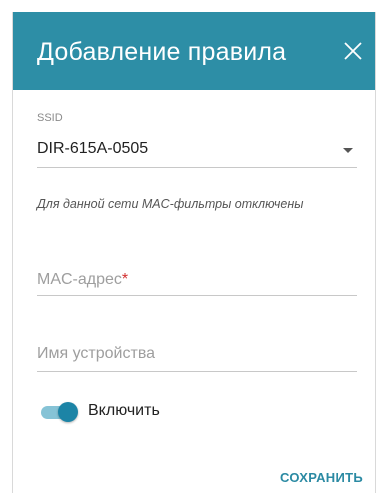 The image size is (377, 493). I want to click on enable-toggle, so click(59, 412).